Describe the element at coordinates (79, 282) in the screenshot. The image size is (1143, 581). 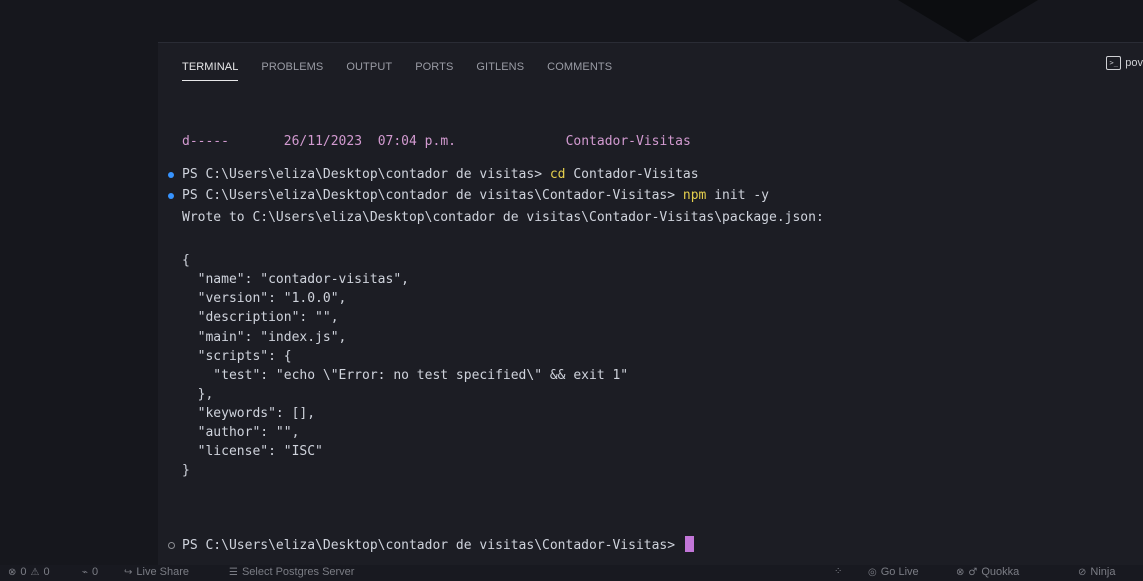
I see `sidebar-area` at that location.